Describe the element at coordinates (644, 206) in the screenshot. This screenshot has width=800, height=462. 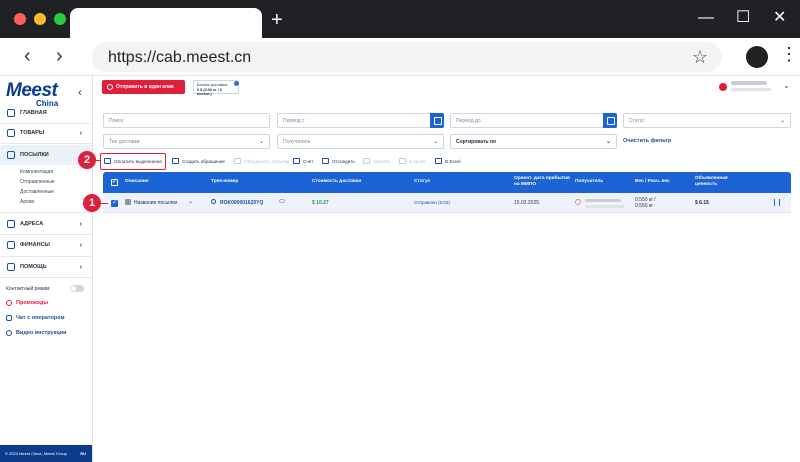
I see `calc-weight-value: 0.550 кг` at that location.